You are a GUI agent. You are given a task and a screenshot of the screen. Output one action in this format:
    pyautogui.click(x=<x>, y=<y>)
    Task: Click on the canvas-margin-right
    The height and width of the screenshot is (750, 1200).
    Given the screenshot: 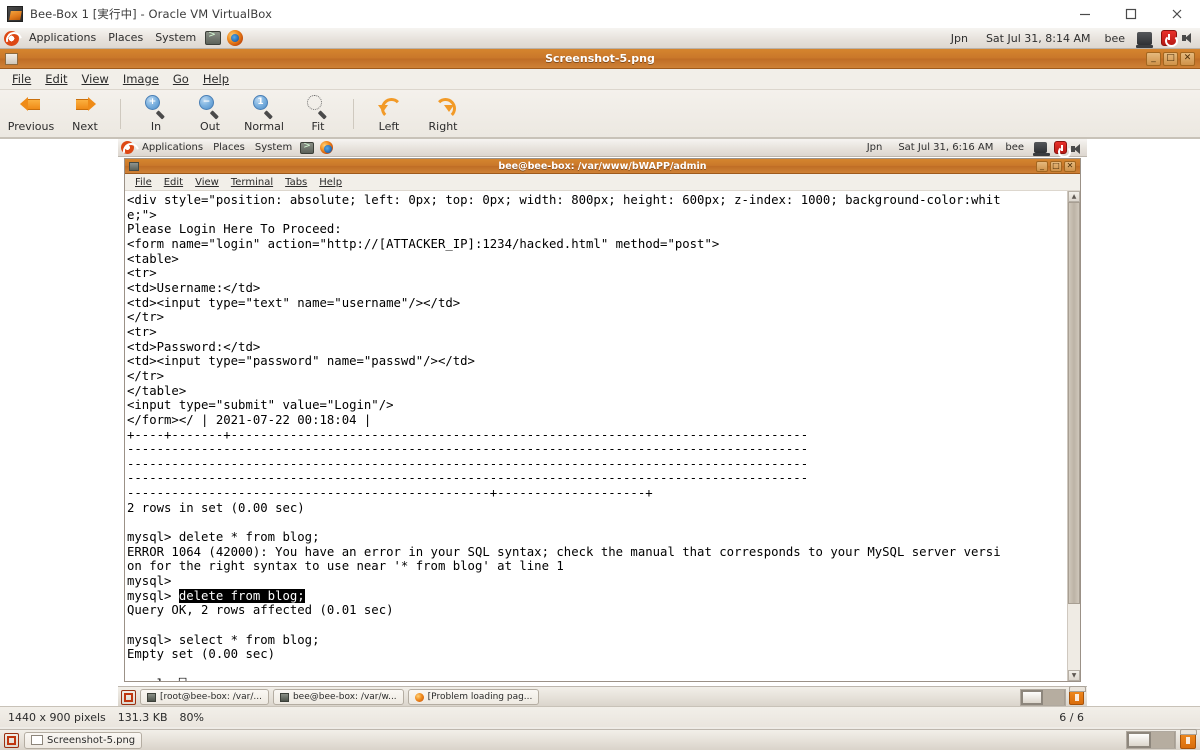 What is the action you would take?
    pyautogui.click(x=1143, y=422)
    